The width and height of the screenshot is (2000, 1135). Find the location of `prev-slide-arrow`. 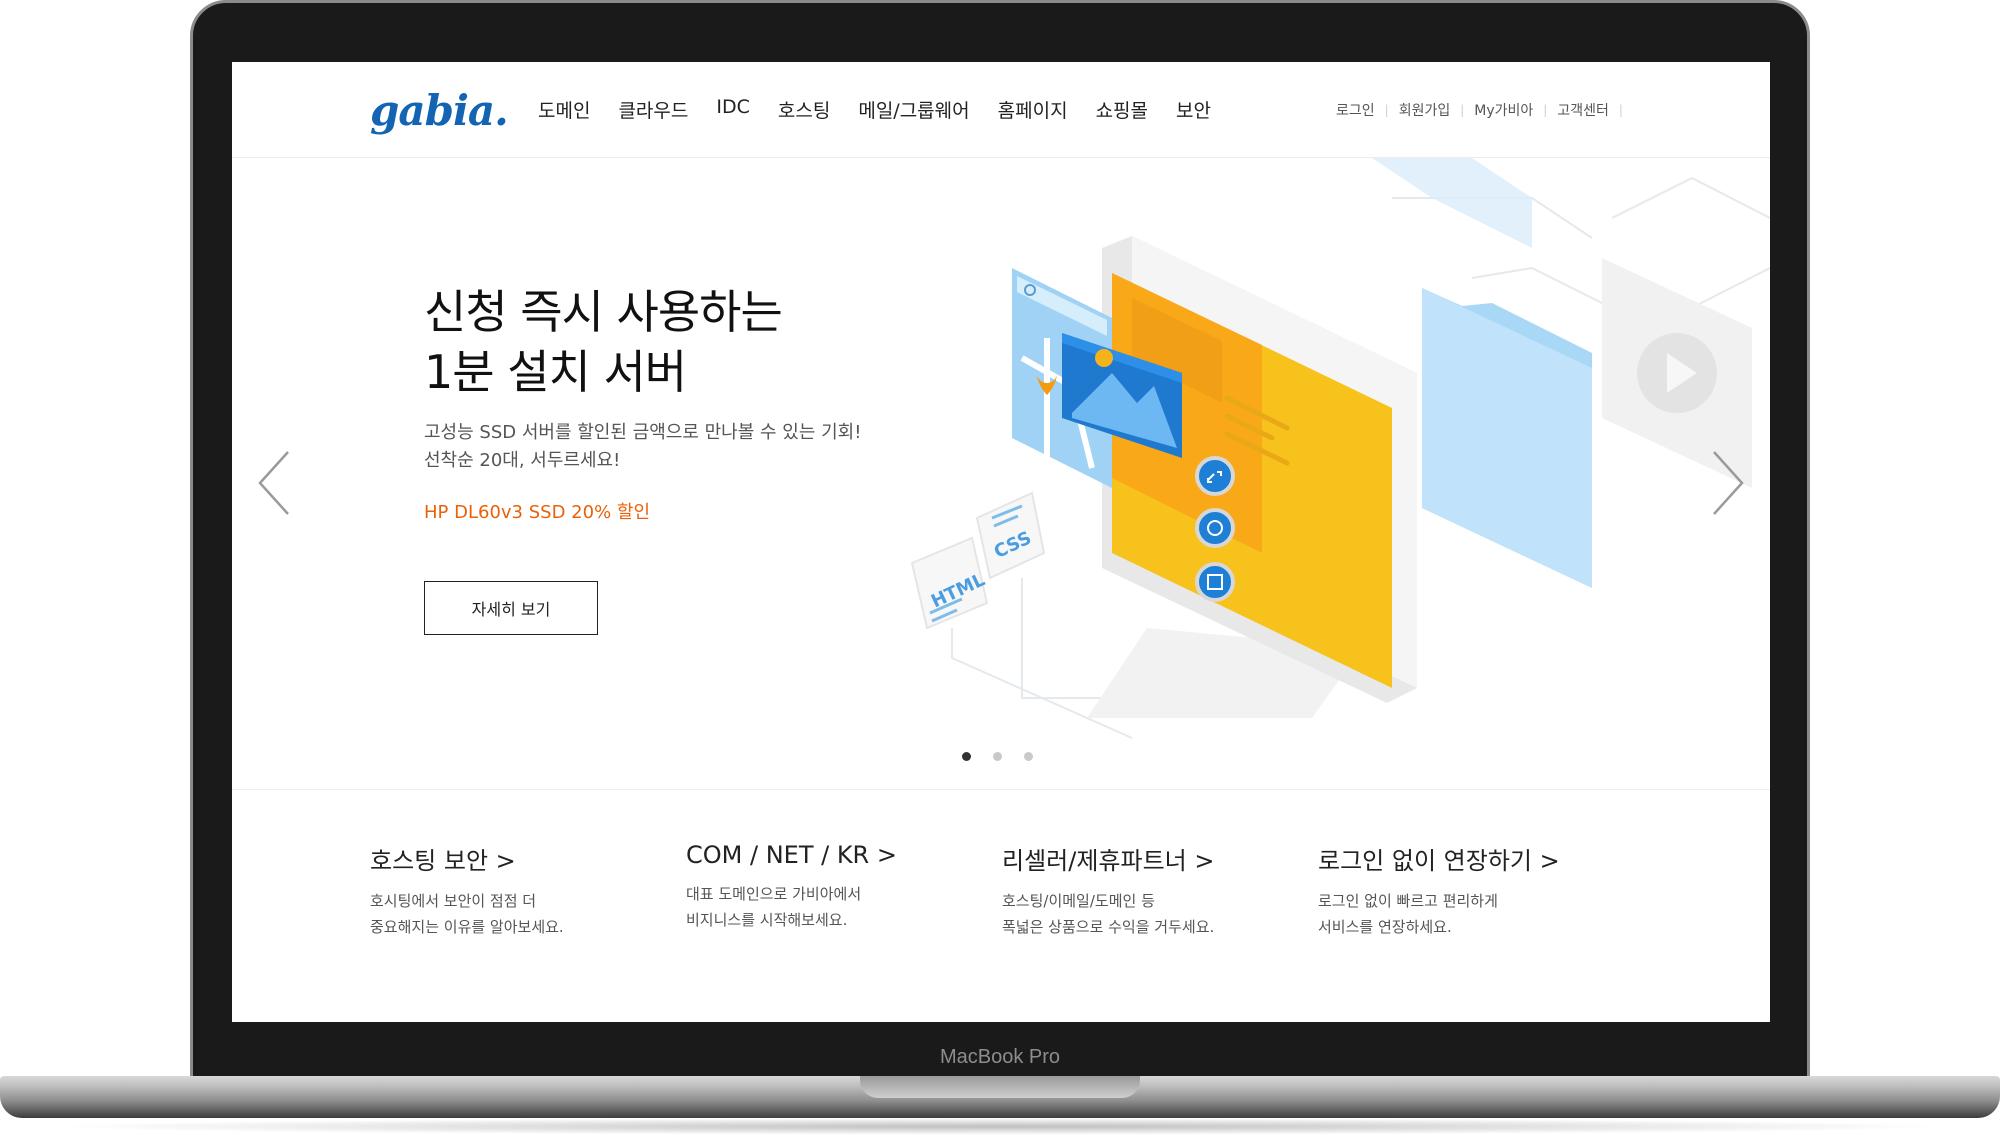

prev-slide-arrow is located at coordinates (276, 483).